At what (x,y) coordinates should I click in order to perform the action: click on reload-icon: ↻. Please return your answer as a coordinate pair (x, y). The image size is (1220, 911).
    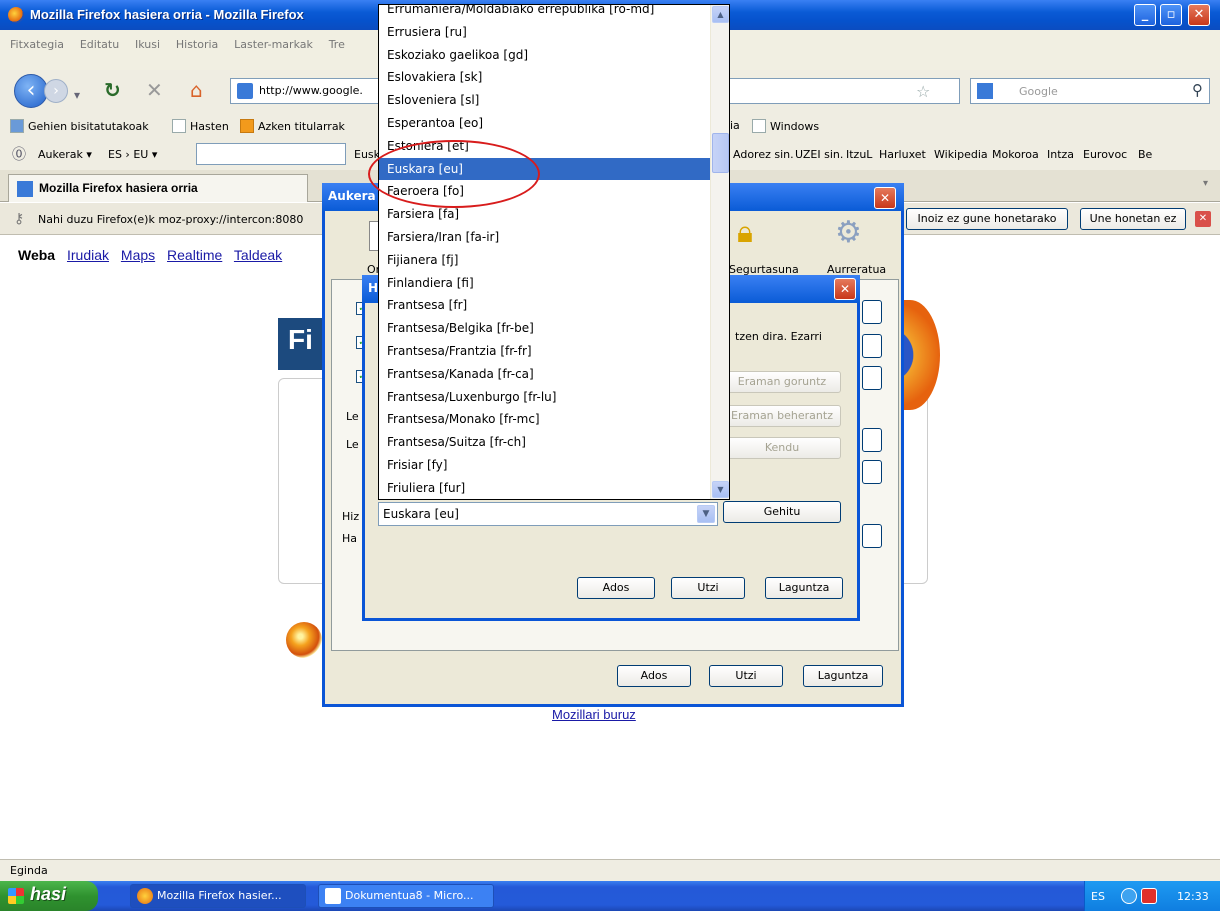
    Looking at the image, I should click on (112, 90).